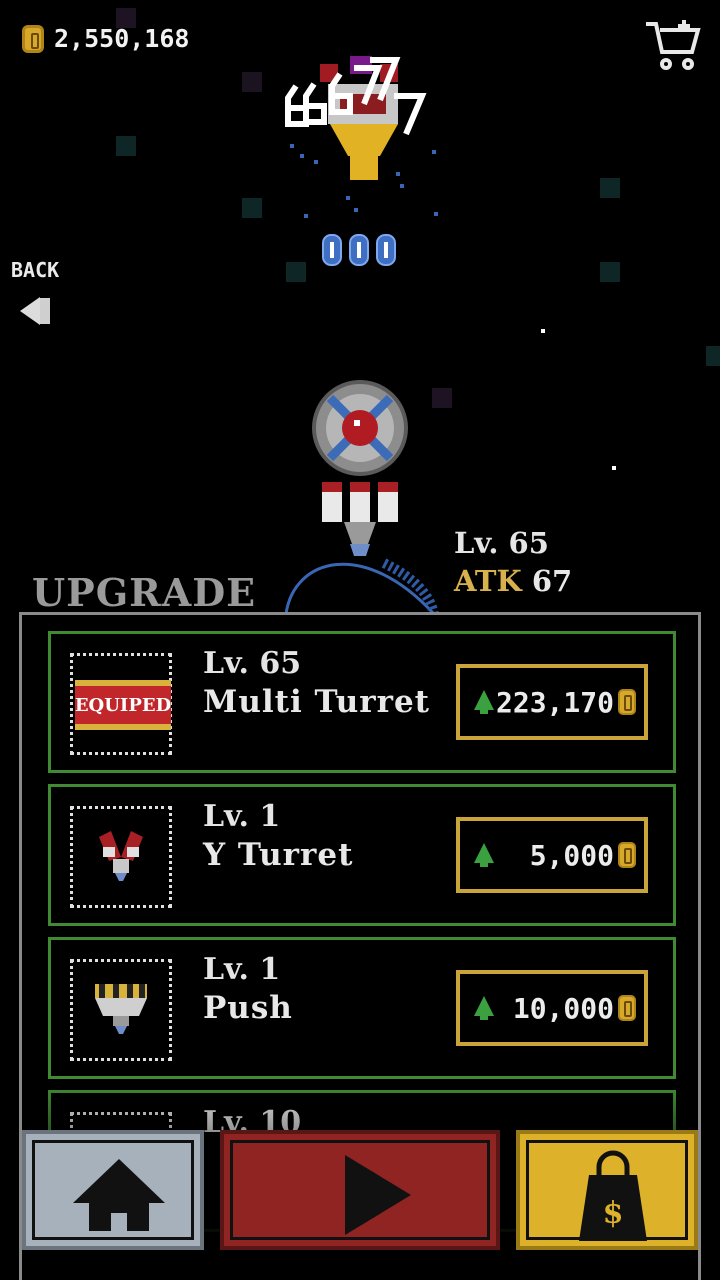 The height and width of the screenshot is (1280, 720). What do you see at coordinates (248, 1008) in the screenshot?
I see `item-name: Push` at bounding box center [248, 1008].